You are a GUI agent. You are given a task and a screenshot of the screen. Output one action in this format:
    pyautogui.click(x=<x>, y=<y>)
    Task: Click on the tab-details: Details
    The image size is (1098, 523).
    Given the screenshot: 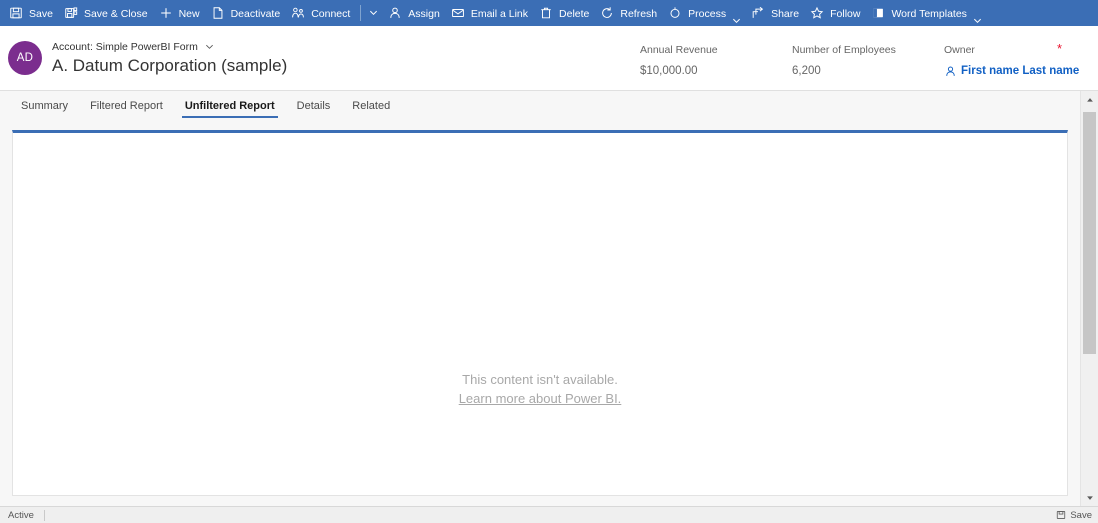 What is the action you would take?
    pyautogui.click(x=314, y=105)
    